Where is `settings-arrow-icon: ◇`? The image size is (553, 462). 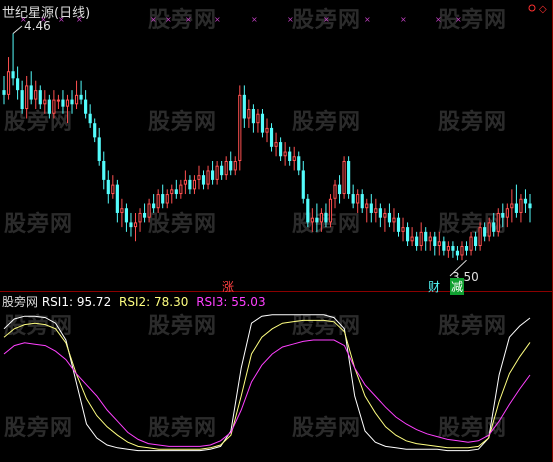 settings-arrow-icon: ◇ is located at coordinates (543, 9).